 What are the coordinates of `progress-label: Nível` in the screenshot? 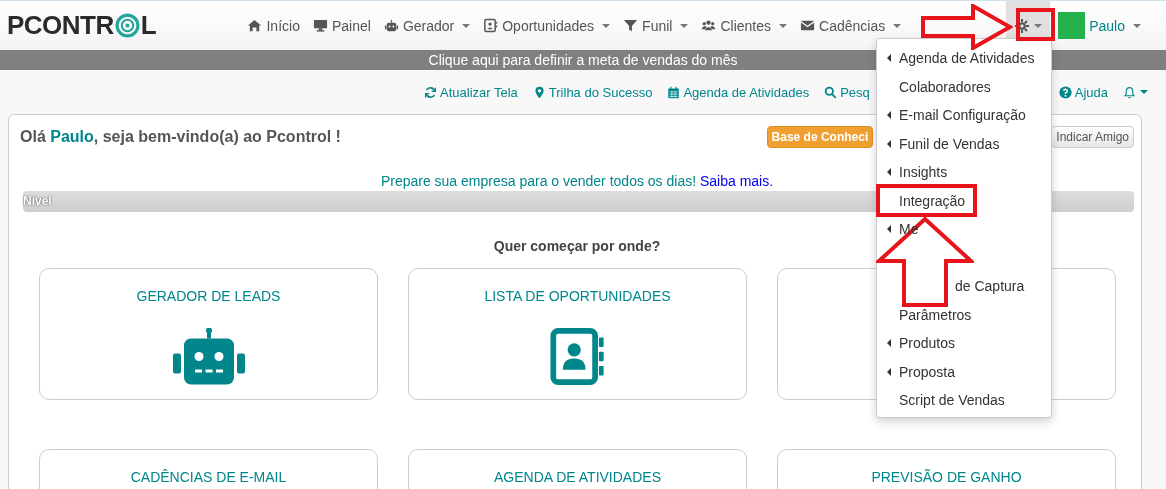 It's located at (37, 201).